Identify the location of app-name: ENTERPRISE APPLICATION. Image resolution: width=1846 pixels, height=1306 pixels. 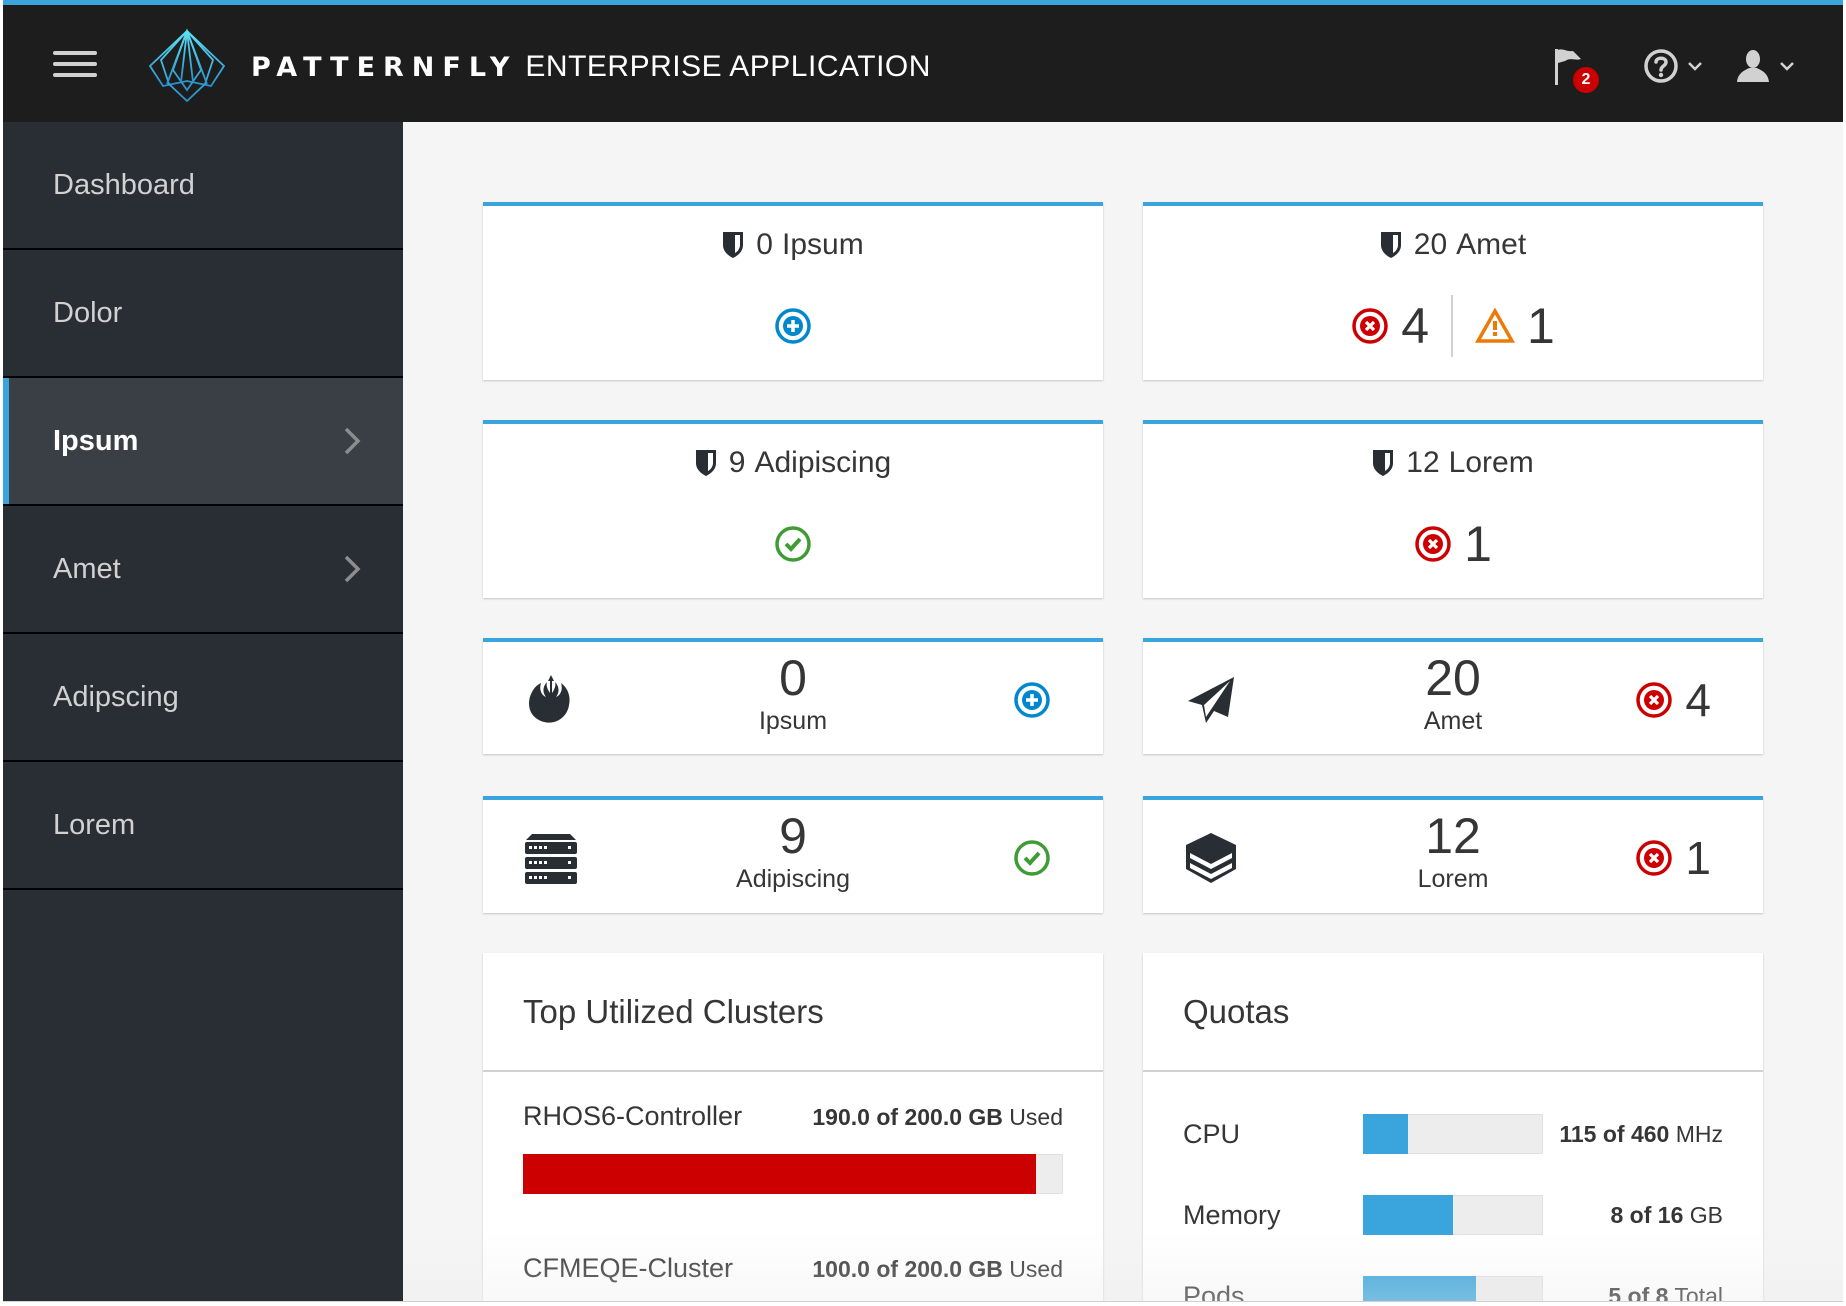
(728, 66).